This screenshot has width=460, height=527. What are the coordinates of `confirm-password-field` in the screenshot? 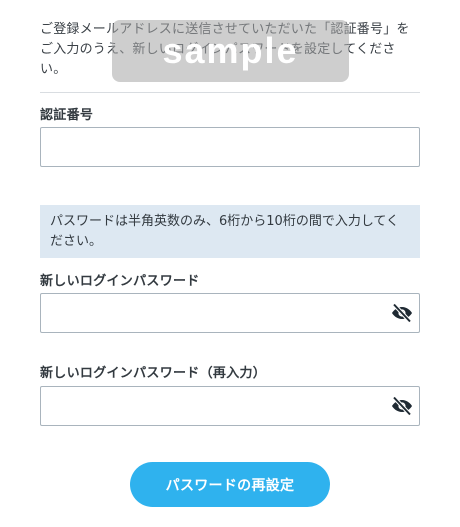 It's located at (230, 406).